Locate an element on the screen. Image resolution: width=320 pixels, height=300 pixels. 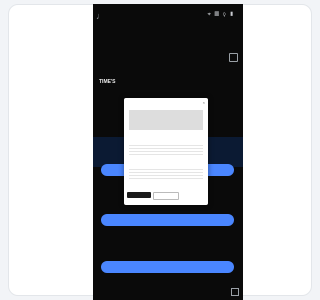
menu-icon is located at coordinates (233, 57).